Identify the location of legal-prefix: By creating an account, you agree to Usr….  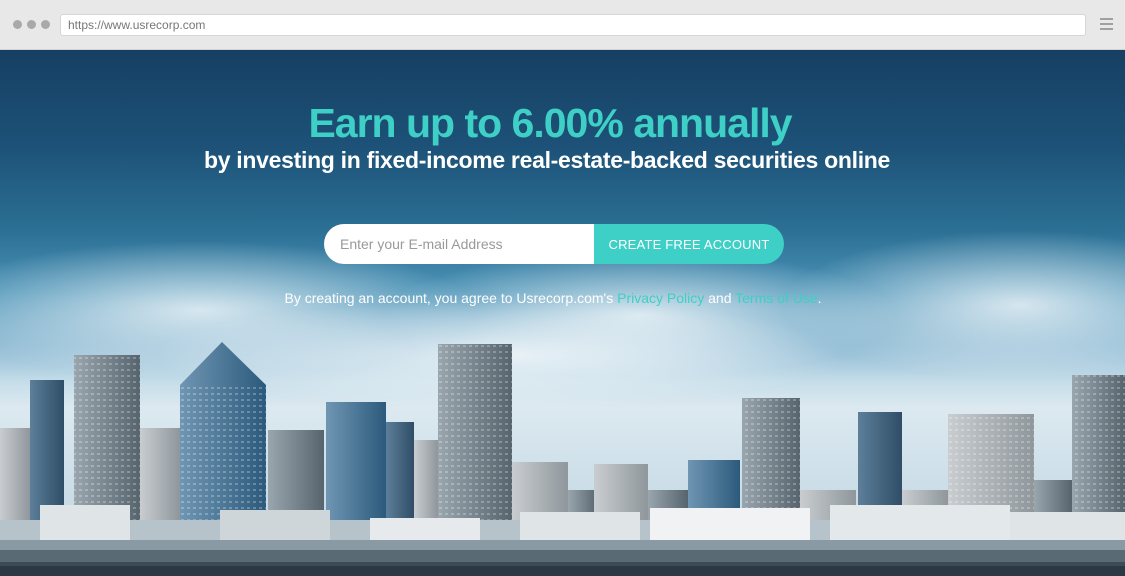
(451, 298).